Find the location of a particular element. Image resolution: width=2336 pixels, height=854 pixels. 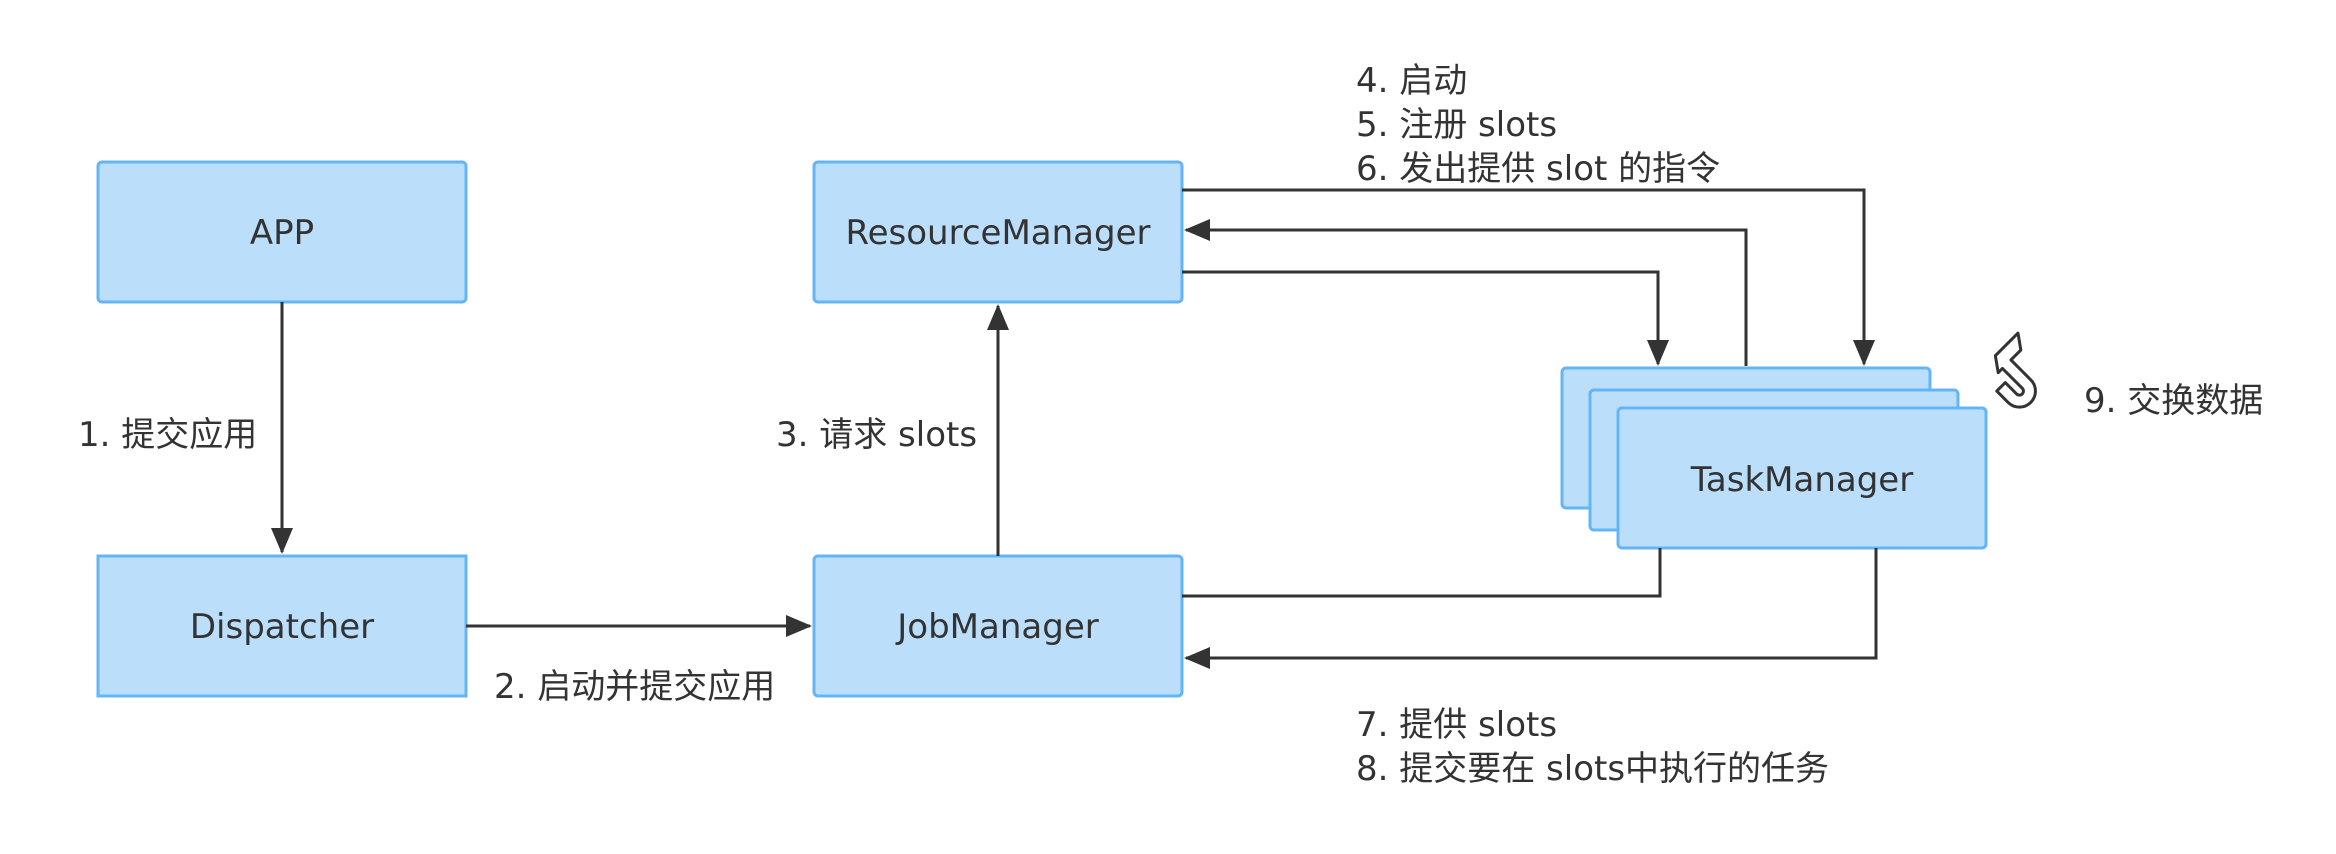

app-node: APP is located at coordinates (282, 232).